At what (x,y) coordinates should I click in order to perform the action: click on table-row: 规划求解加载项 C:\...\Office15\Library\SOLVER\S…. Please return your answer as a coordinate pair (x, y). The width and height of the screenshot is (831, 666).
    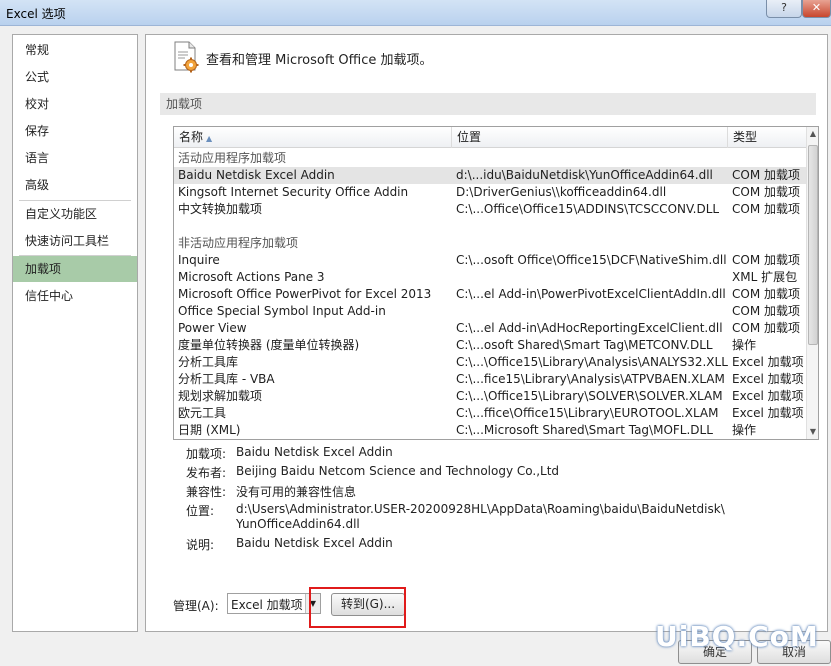
    Looking at the image, I should click on (490, 396).